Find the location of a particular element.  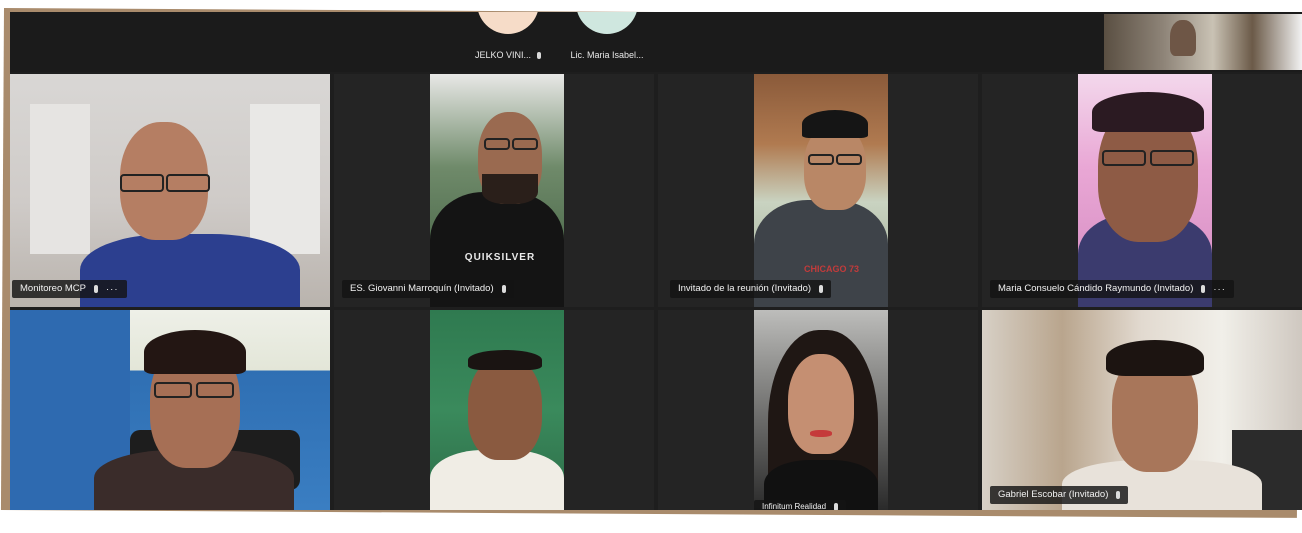

participant-name-tag: Gabriel Escobar (Invitado) is located at coordinates (1059, 495).